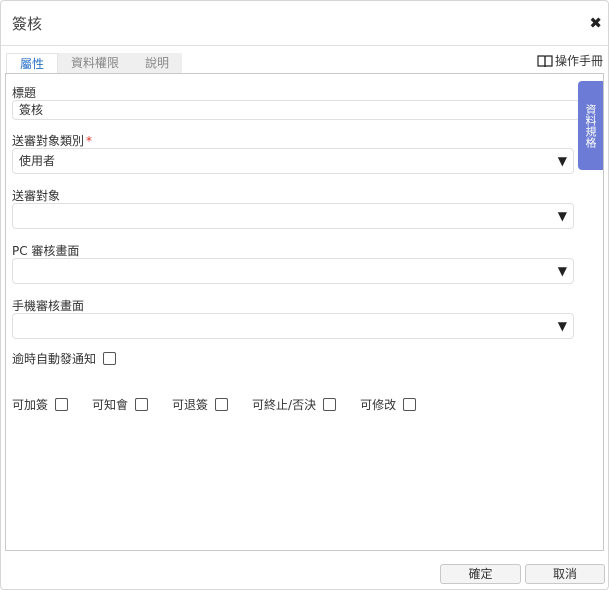 The height and width of the screenshot is (590, 609). I want to click on send-type-label: 送審對象類別 *, so click(52, 140).